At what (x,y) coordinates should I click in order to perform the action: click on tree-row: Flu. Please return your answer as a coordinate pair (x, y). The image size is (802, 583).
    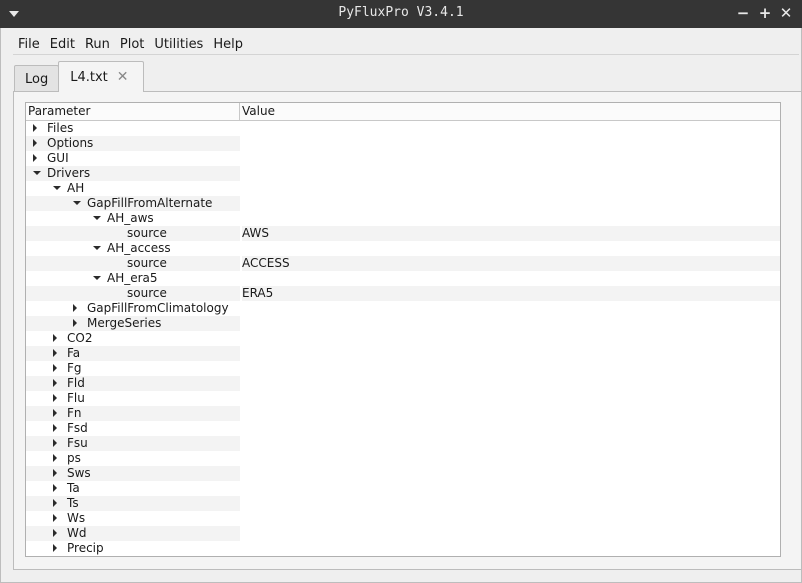
    Looking at the image, I should click on (403, 398).